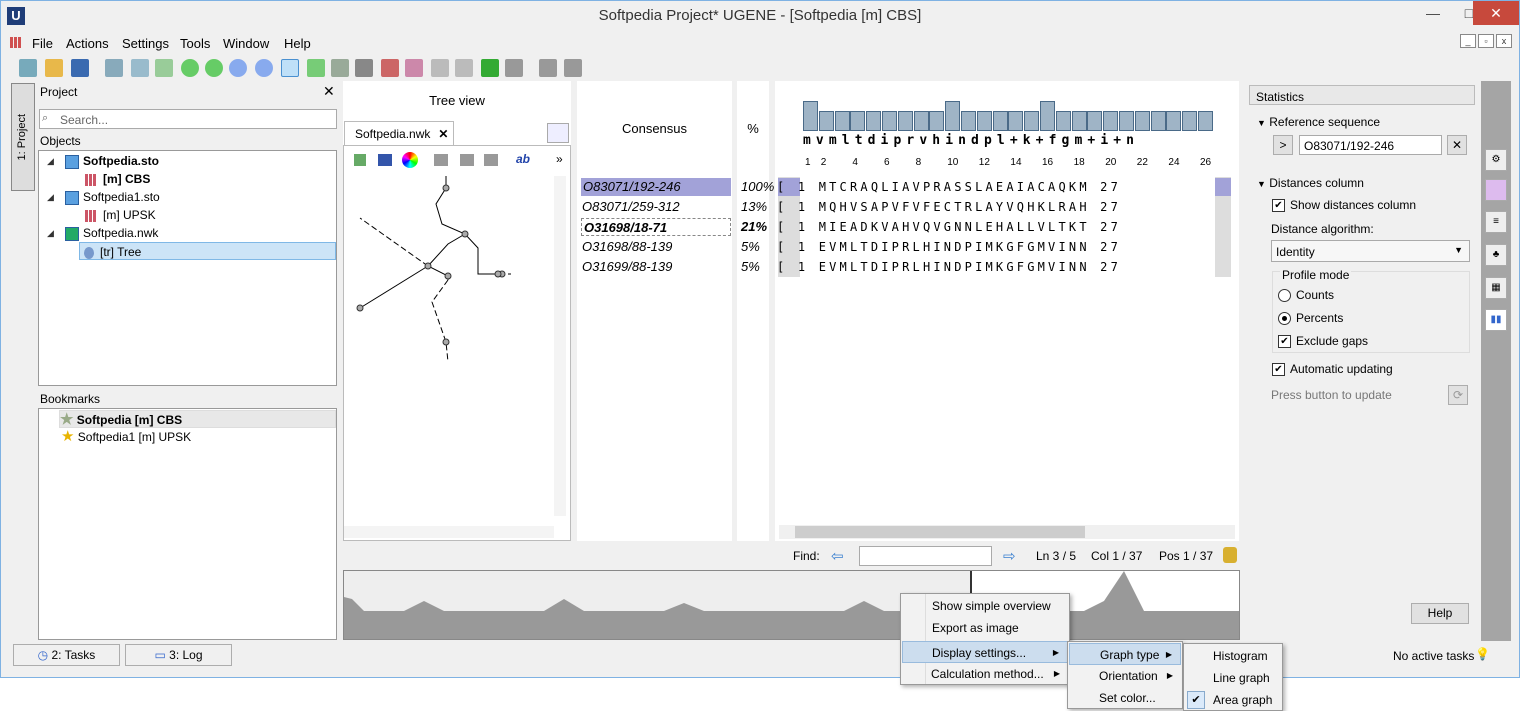 This screenshot has height=711, width=1520. Describe the element at coordinates (117, 179) in the screenshot. I see `tree-item-cbs: [m] CBS` at that location.